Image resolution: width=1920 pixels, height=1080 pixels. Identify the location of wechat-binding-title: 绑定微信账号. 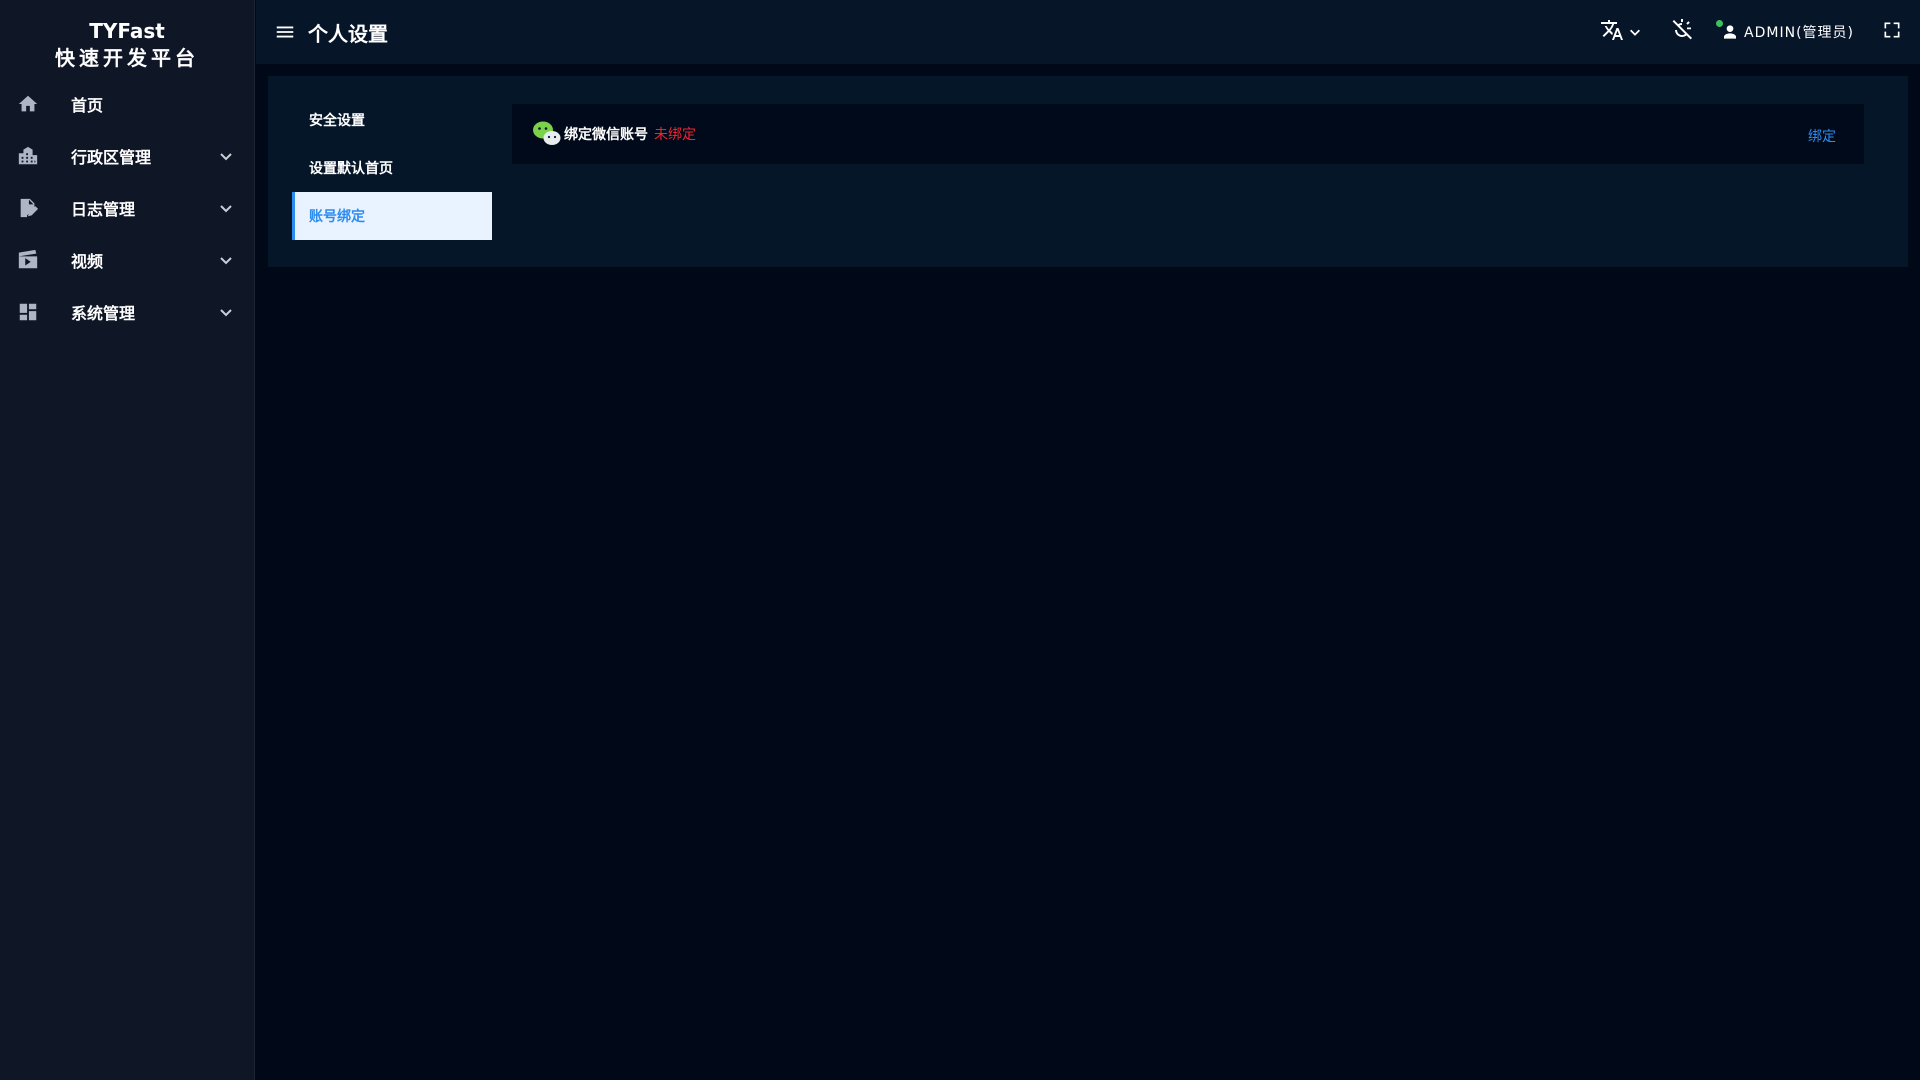
(606, 135).